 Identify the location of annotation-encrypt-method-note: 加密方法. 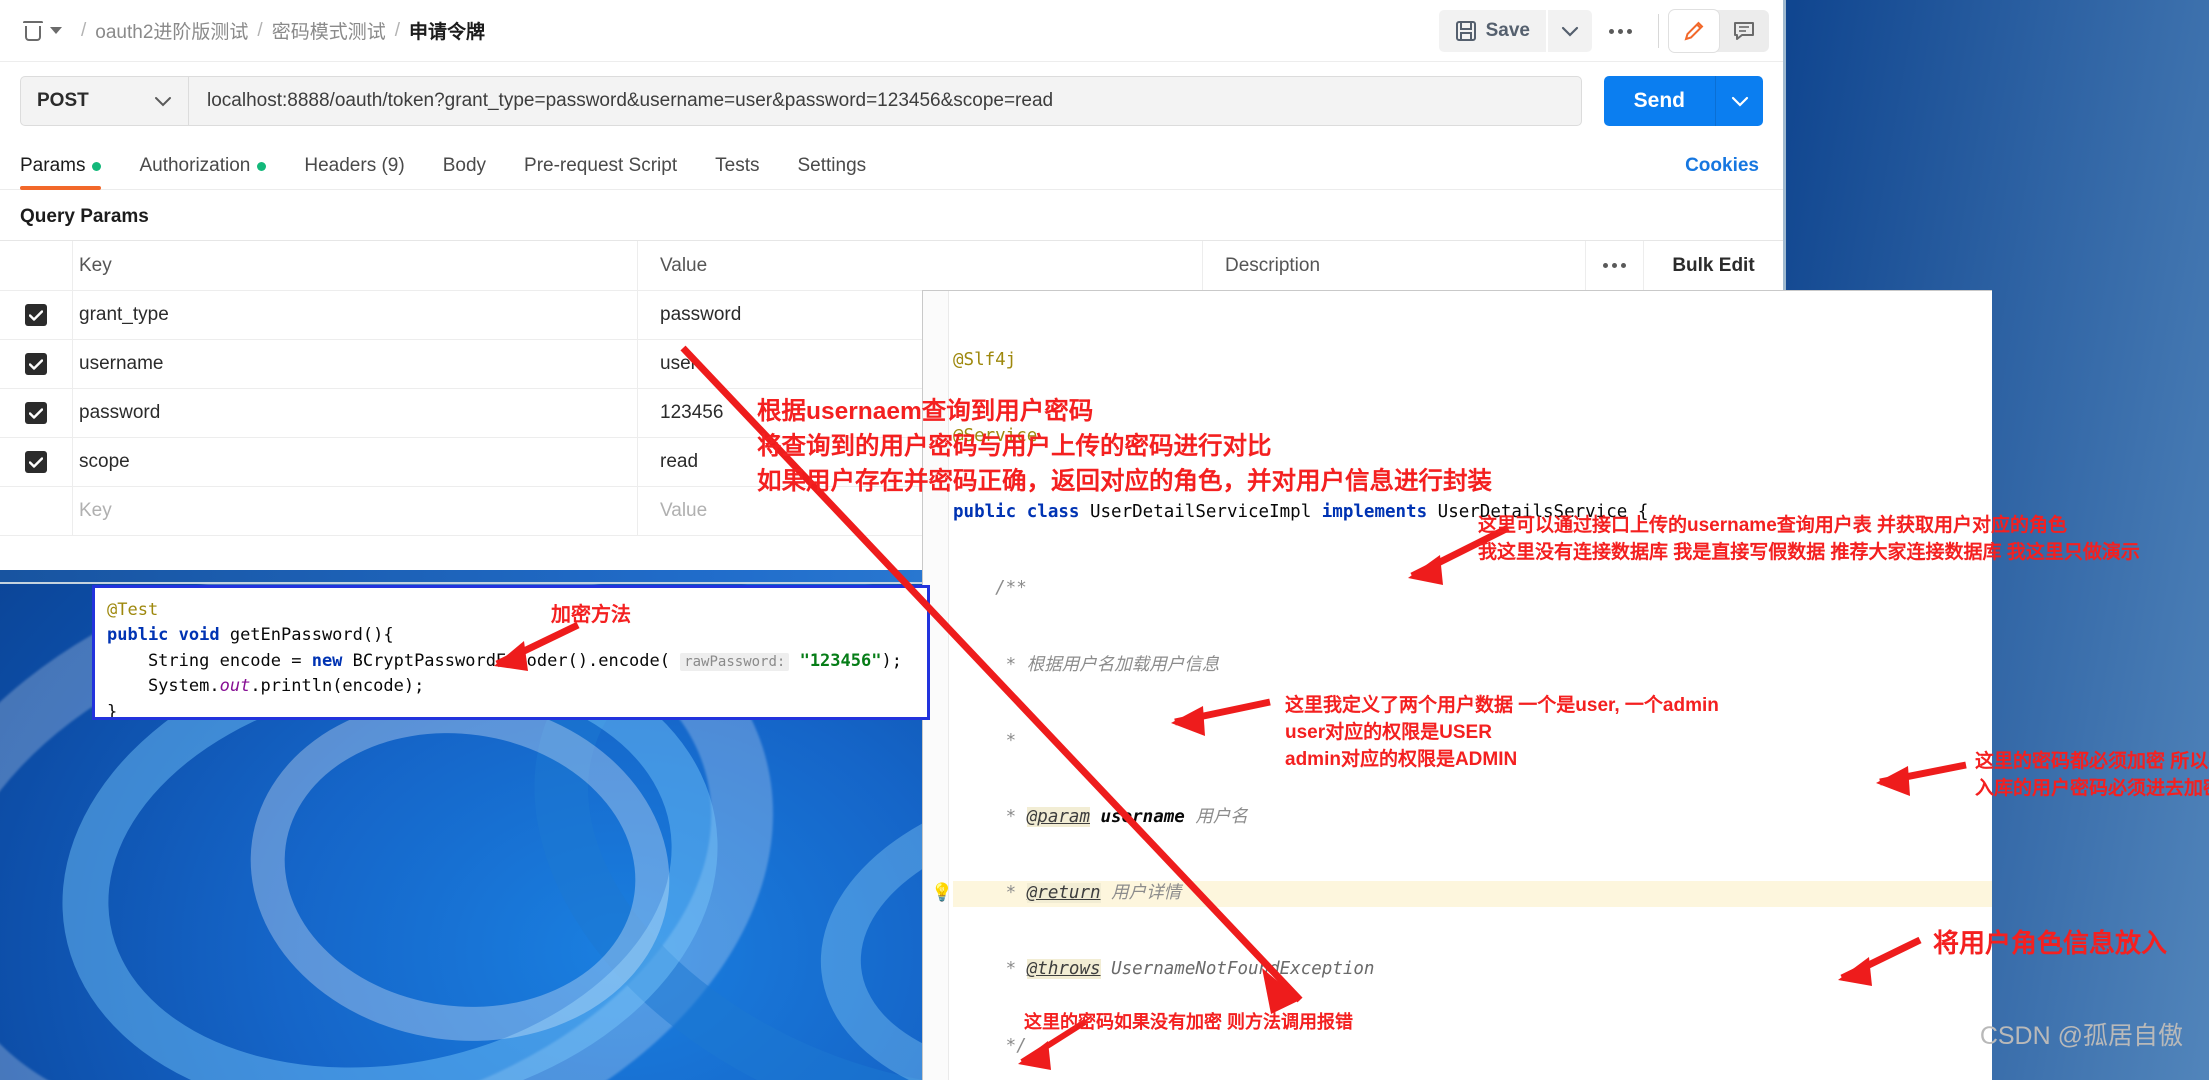
(591, 615).